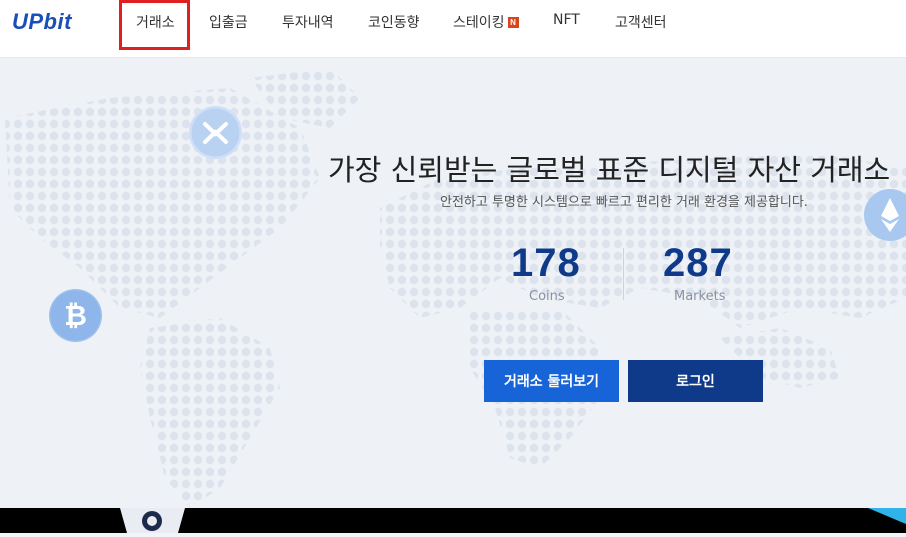 The image size is (906, 537). I want to click on coins-count: 178, so click(546, 263).